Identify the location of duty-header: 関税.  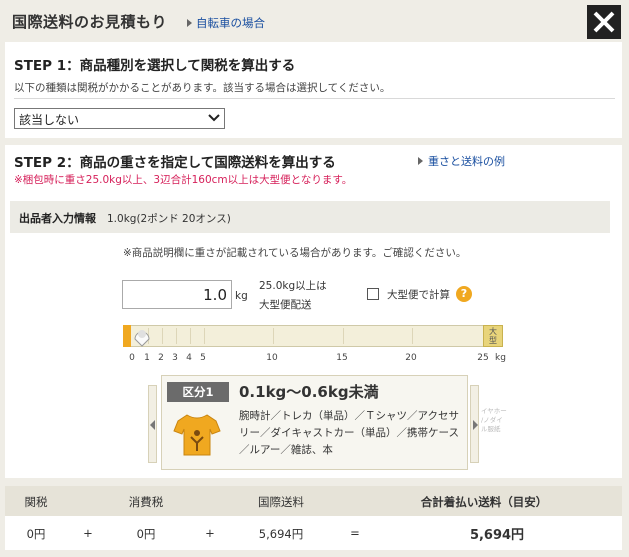
(36, 502).